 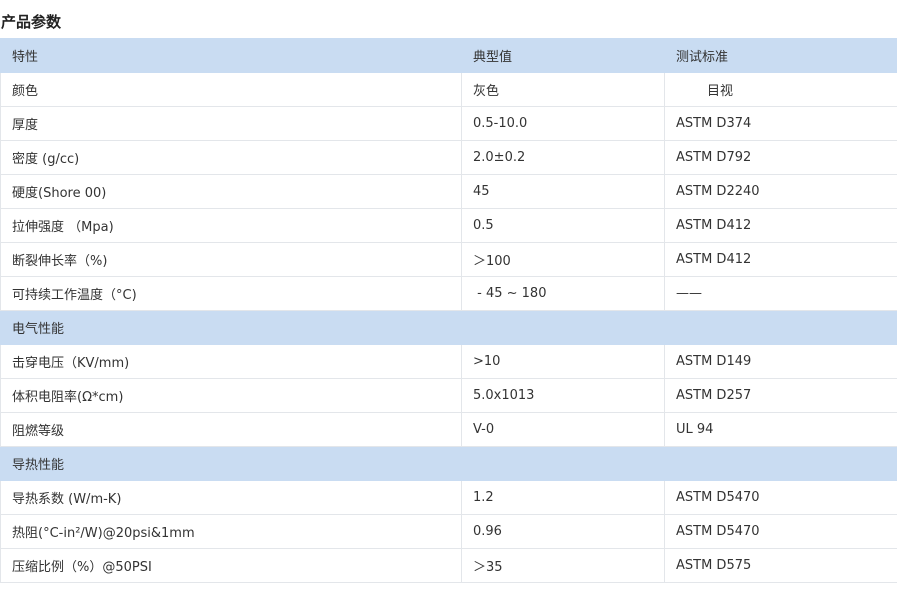 I want to click on cell-standard: ASTM D374, so click(x=780, y=123).